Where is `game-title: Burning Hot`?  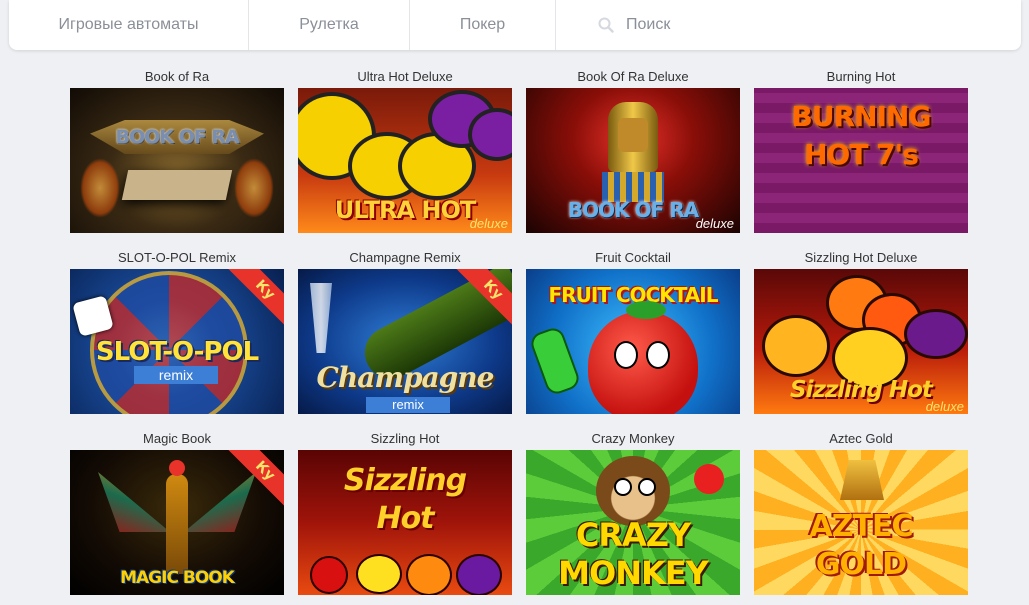 game-title: Burning Hot is located at coordinates (861, 76).